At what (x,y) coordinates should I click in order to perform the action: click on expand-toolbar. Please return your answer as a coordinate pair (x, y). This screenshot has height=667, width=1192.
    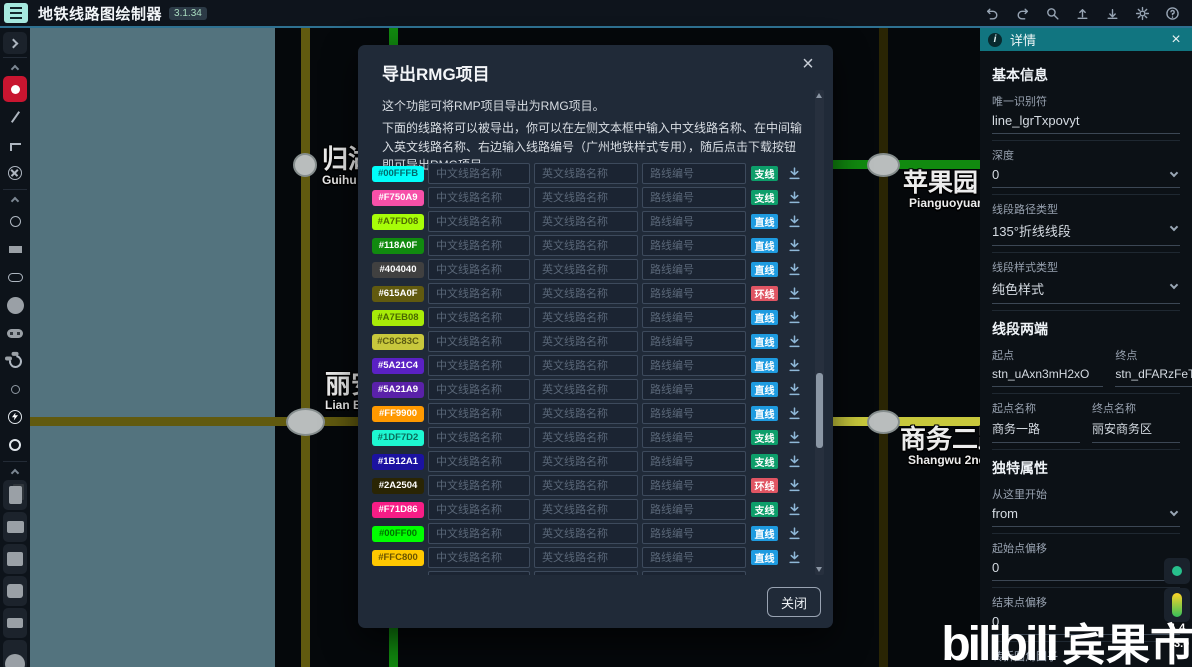
    Looking at the image, I should click on (15, 43).